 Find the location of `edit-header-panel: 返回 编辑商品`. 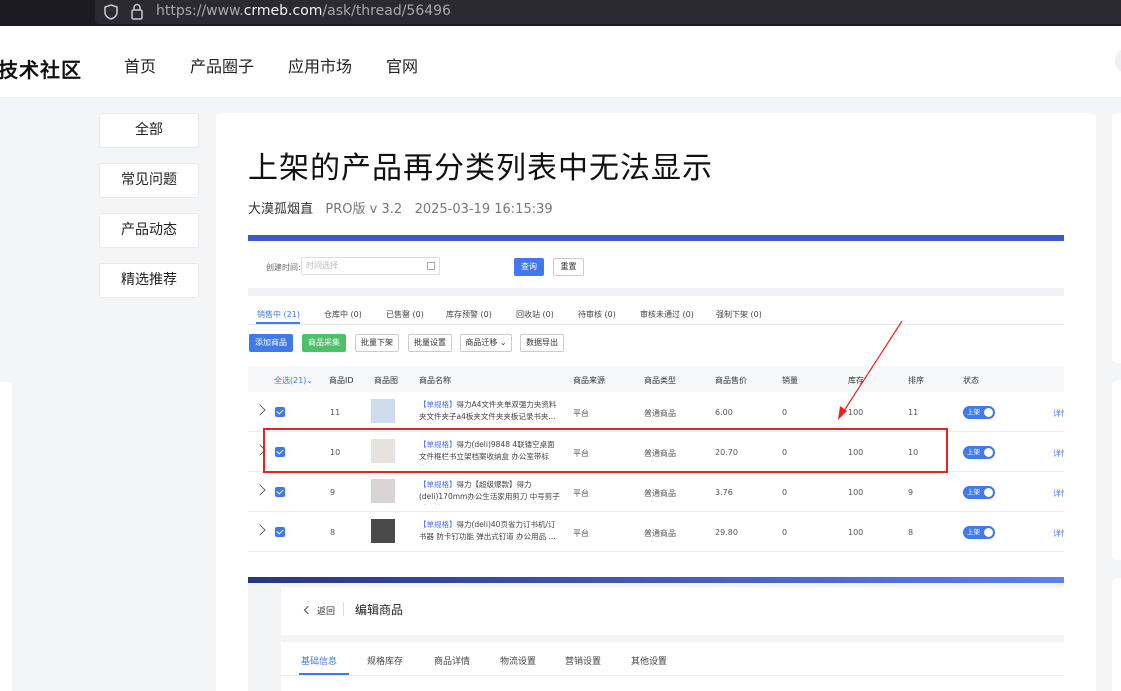

edit-header-panel: 返回 编辑商品 is located at coordinates (672, 611).